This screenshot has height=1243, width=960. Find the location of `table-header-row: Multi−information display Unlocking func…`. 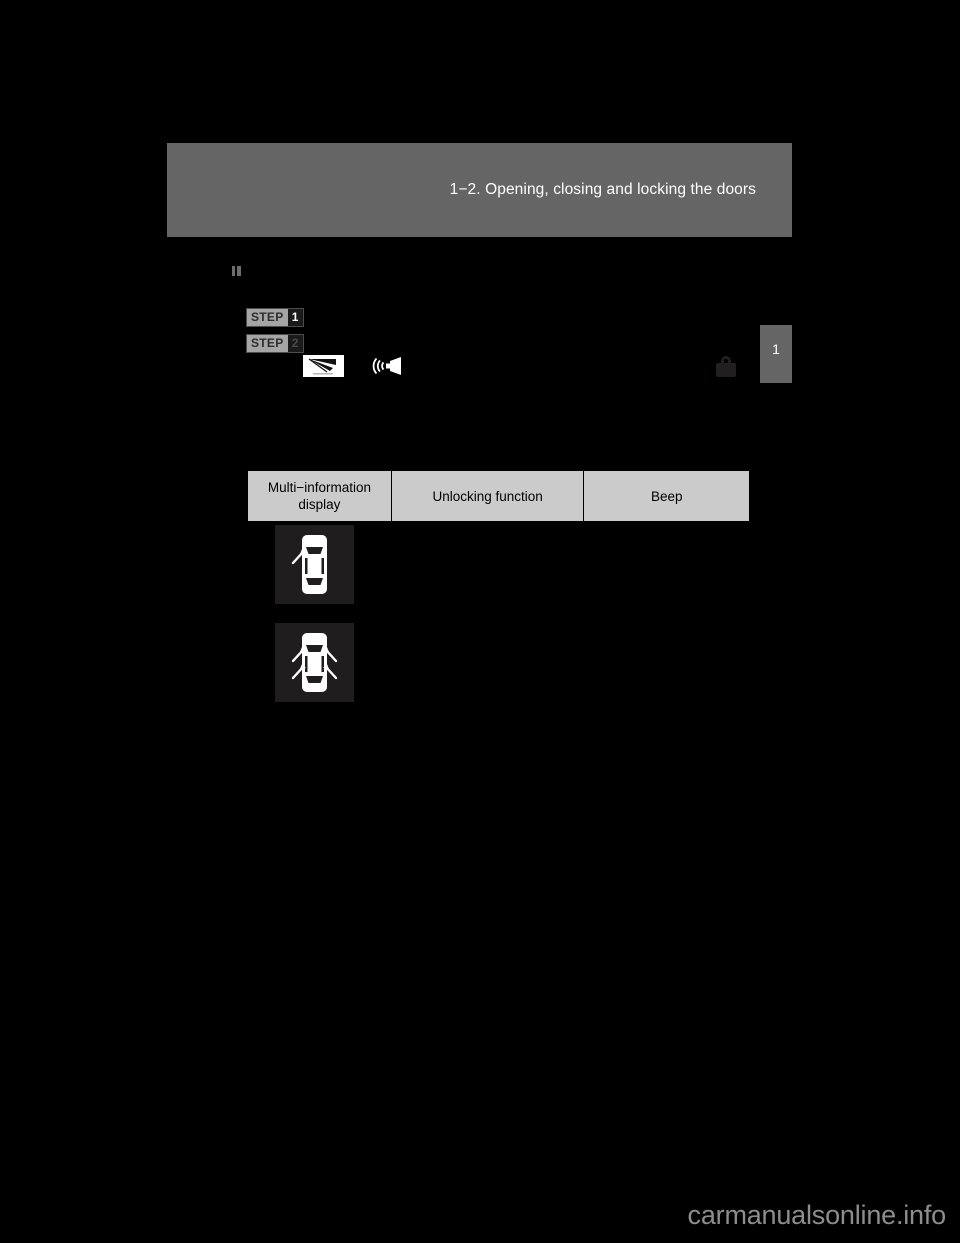

table-header-row: Multi−information display Unlocking func… is located at coordinates (498, 496).